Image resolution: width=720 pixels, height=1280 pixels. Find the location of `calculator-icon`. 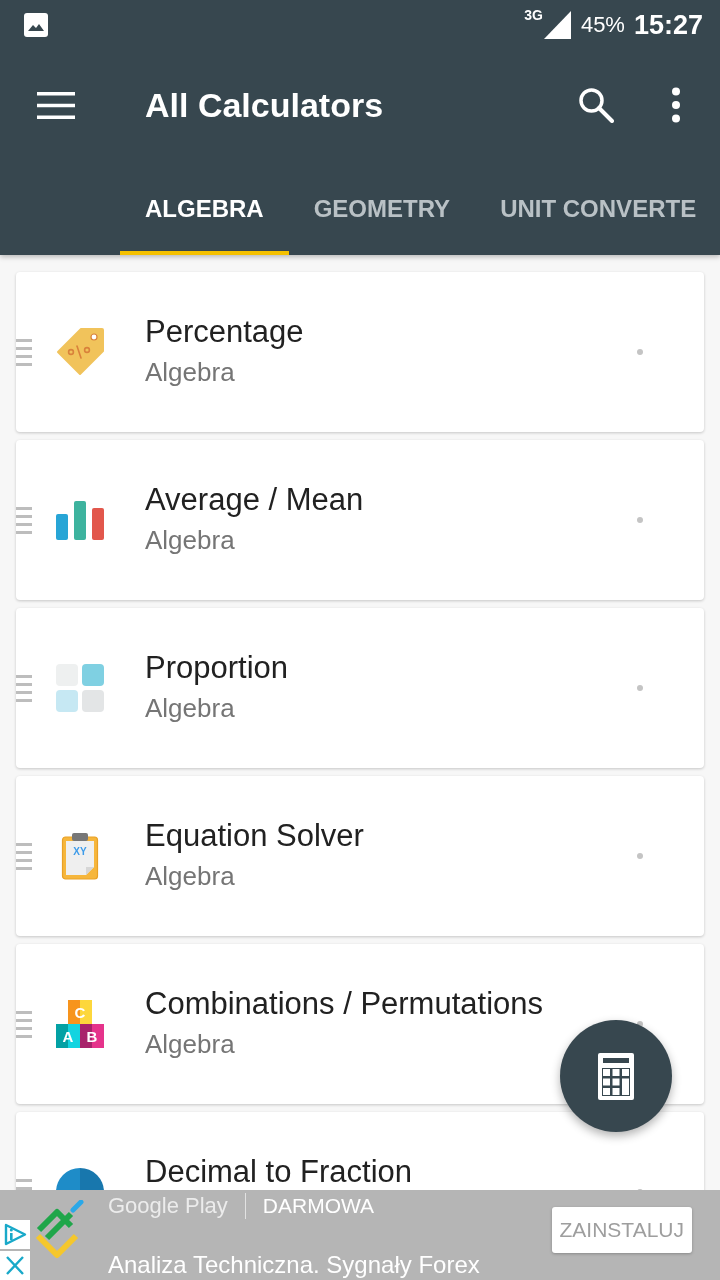

calculator-icon is located at coordinates (616, 1076).